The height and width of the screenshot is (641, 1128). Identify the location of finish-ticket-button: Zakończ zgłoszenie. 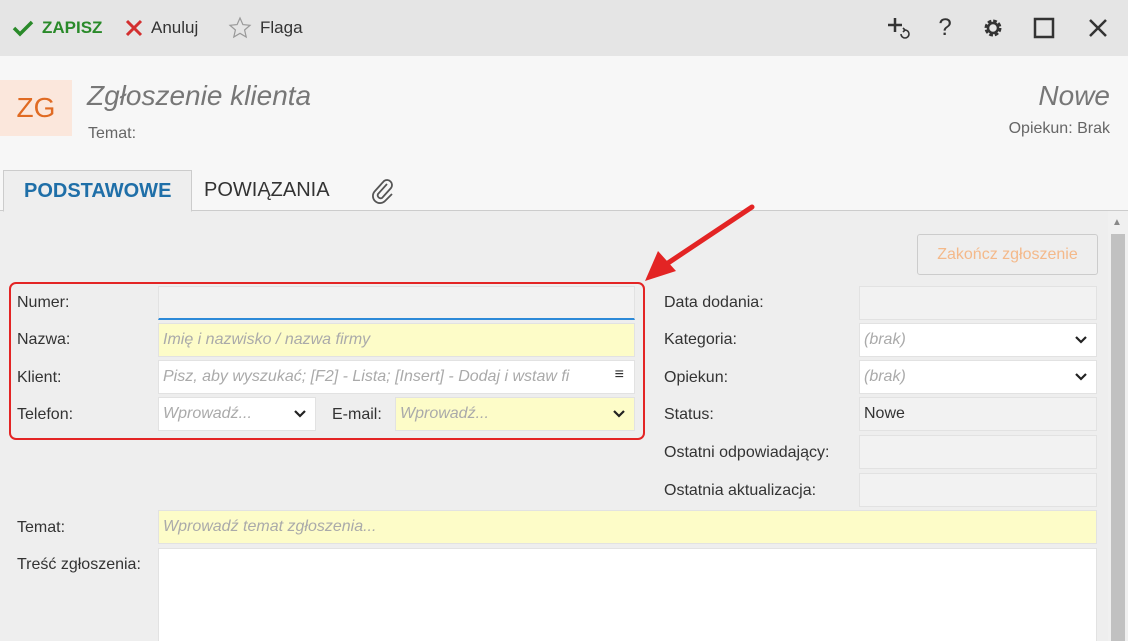
(1007, 254).